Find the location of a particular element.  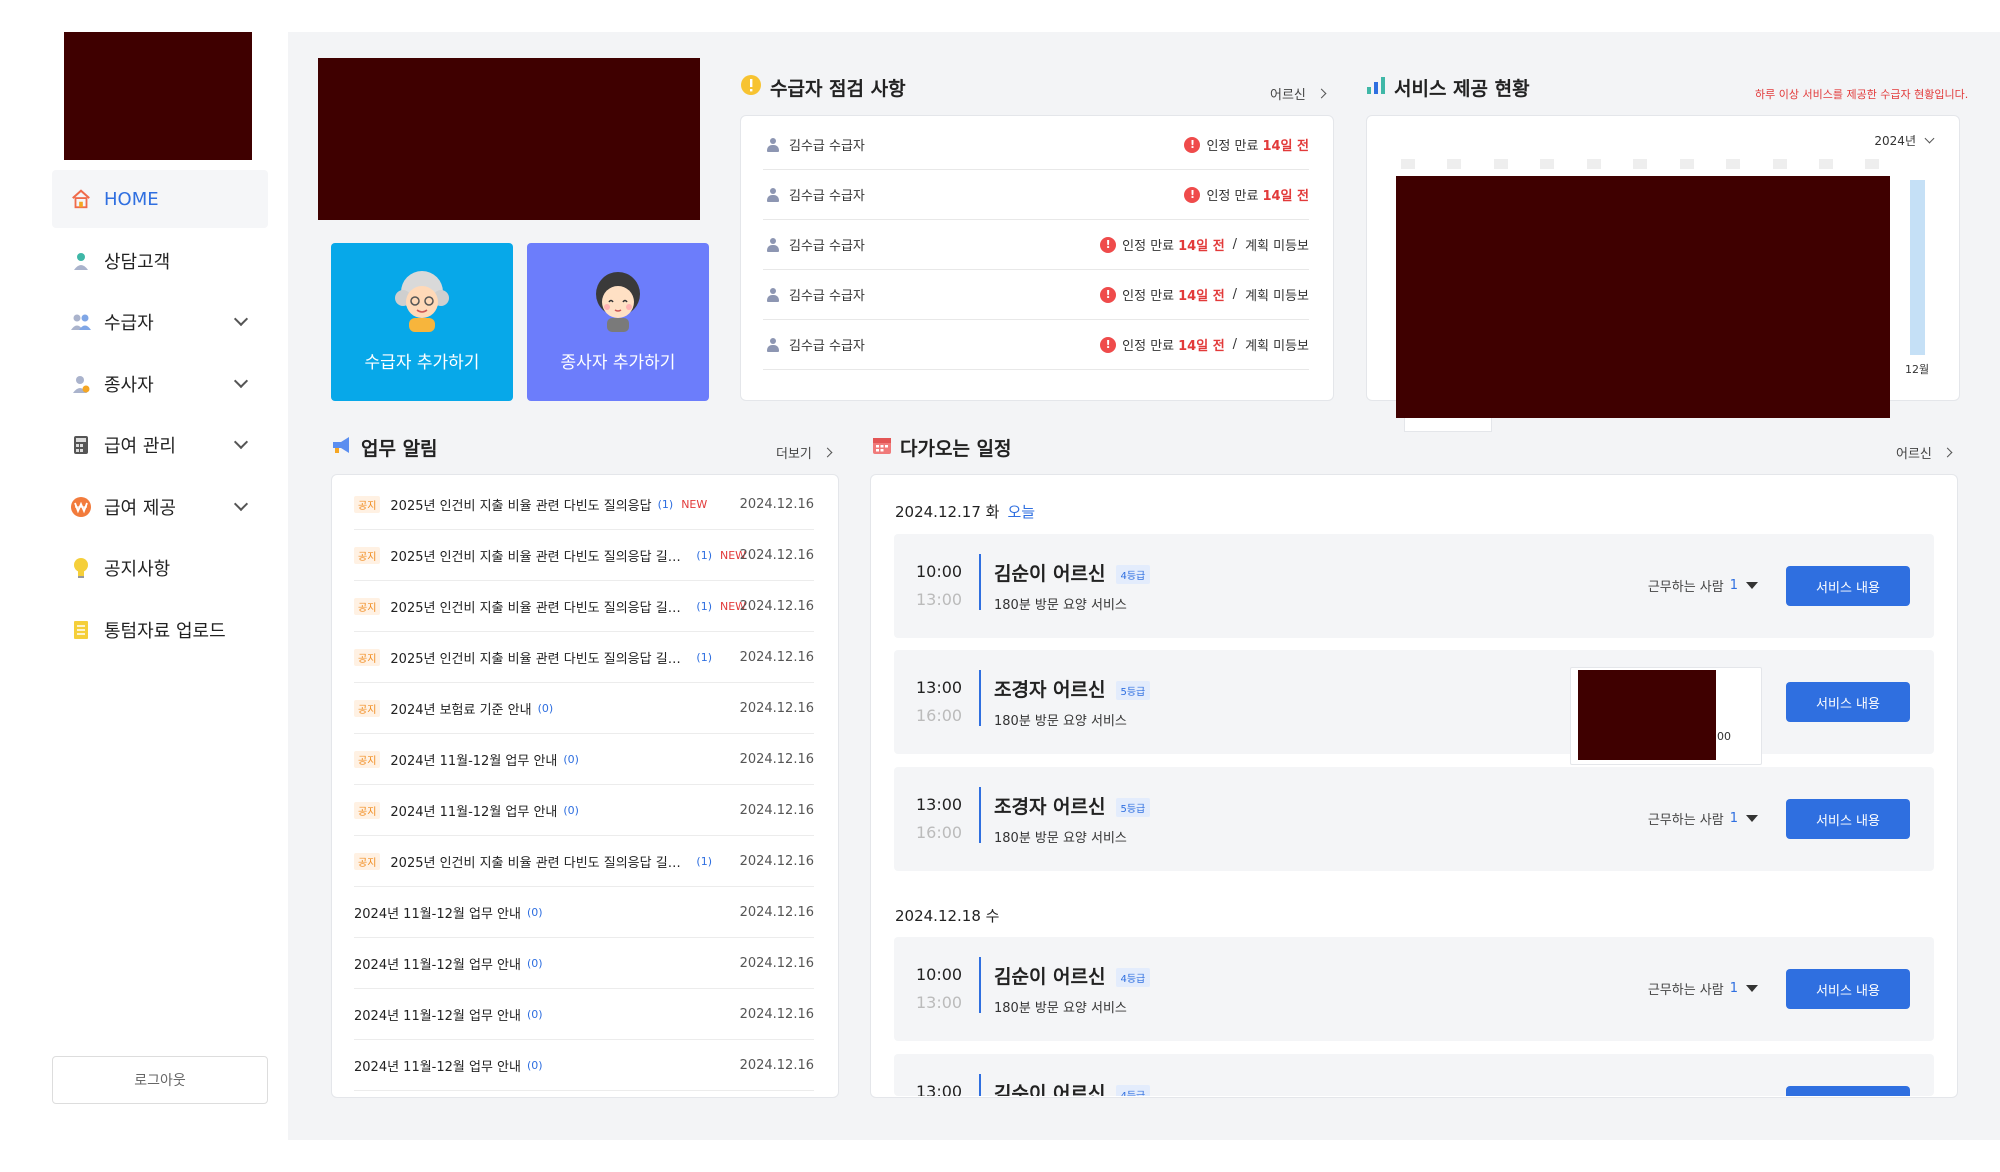

sidebar-item-notices: 공지사항 is located at coordinates (160, 568).